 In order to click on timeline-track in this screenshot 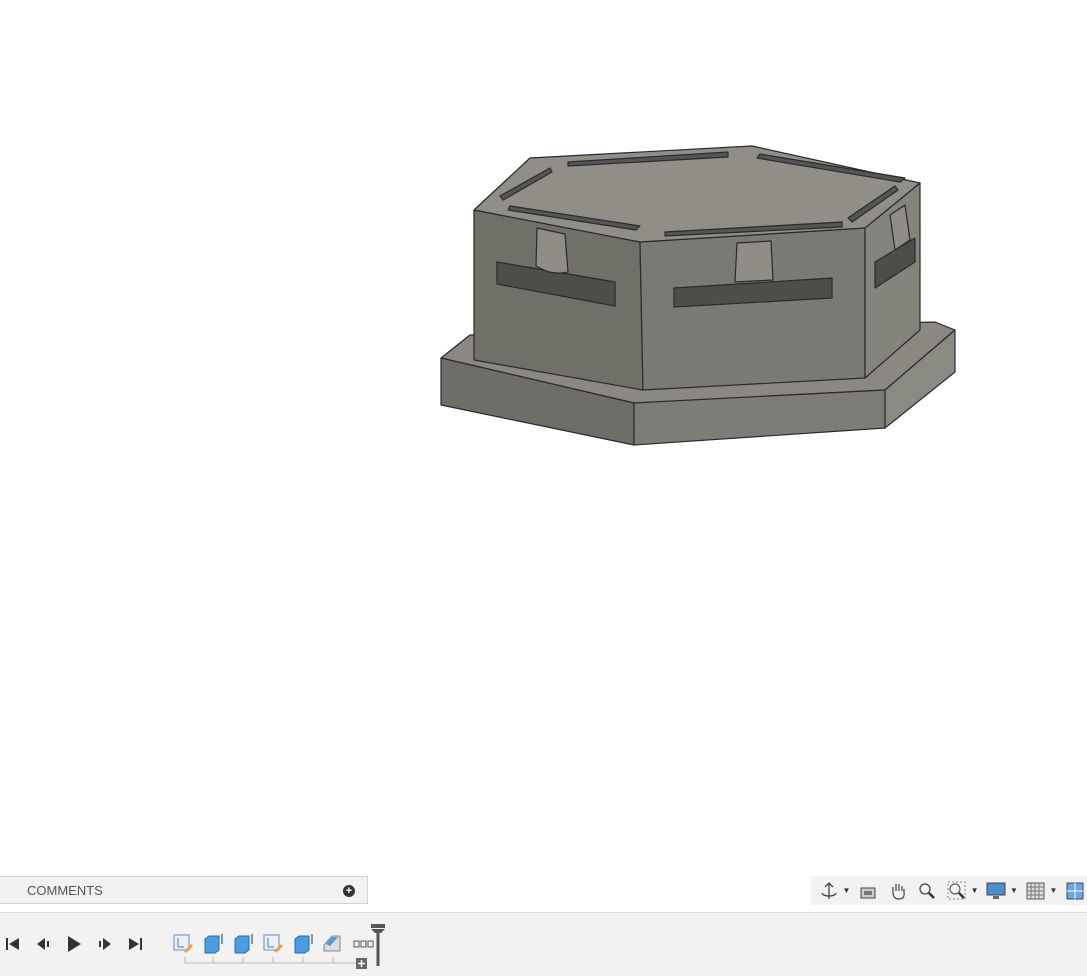, I will do `click(275, 963)`.